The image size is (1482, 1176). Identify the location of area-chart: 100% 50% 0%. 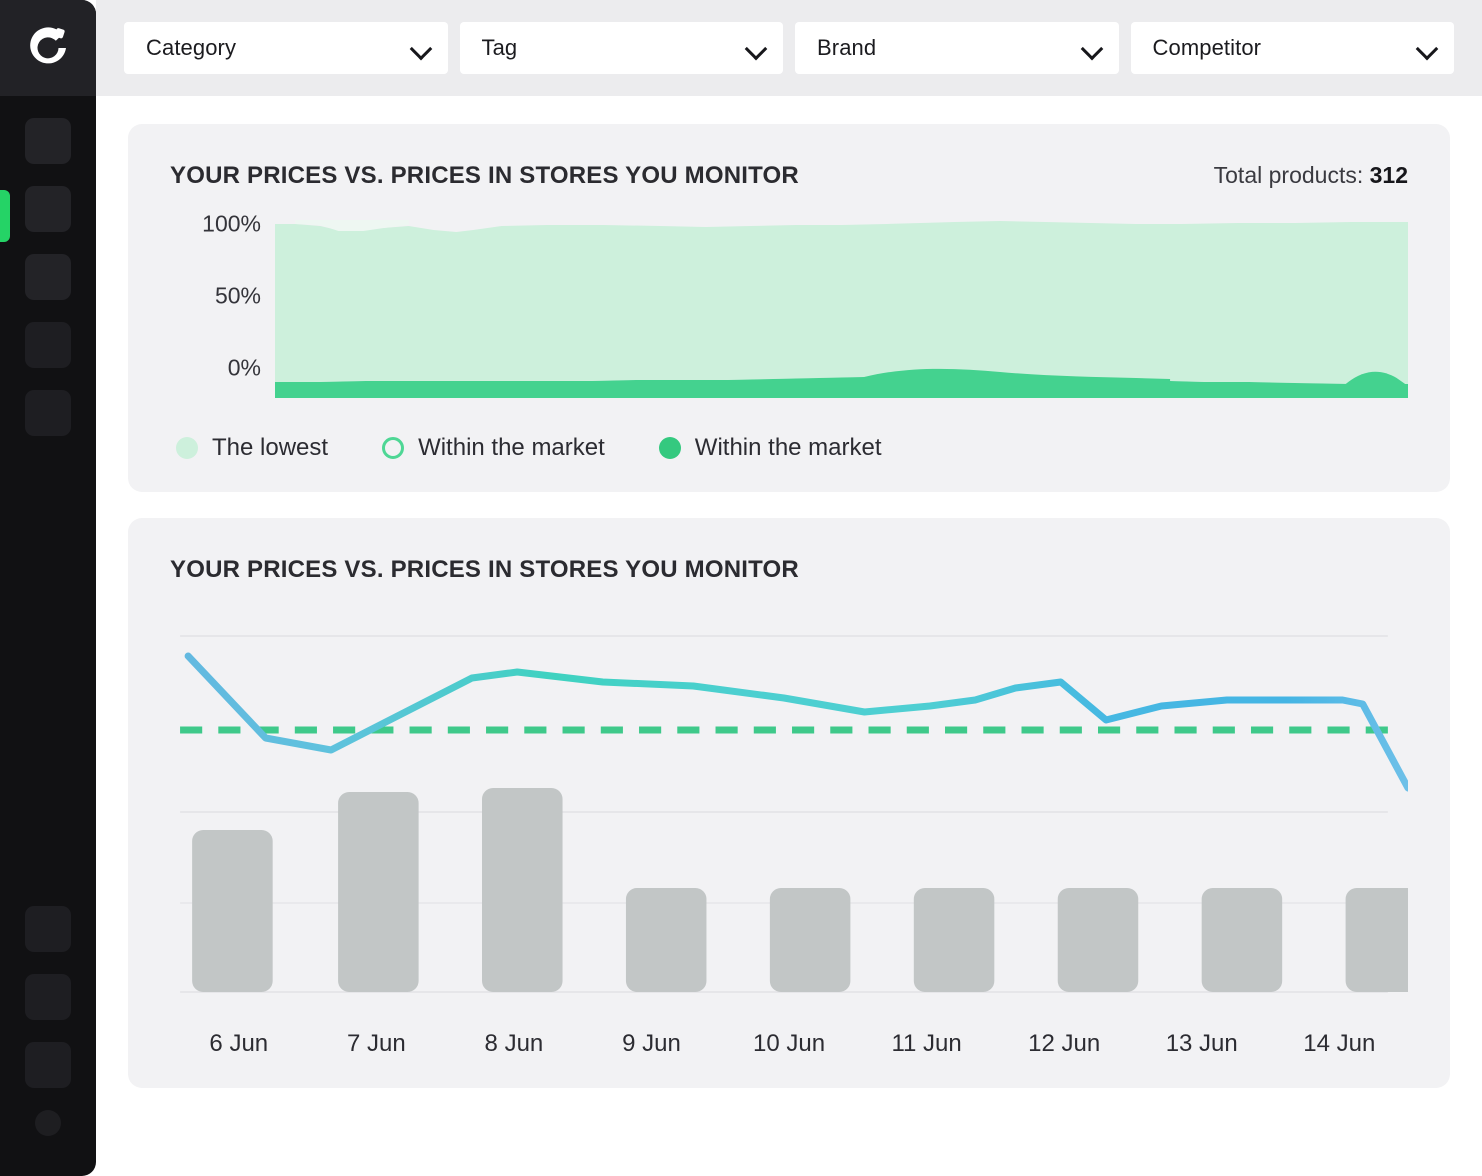
(789, 308).